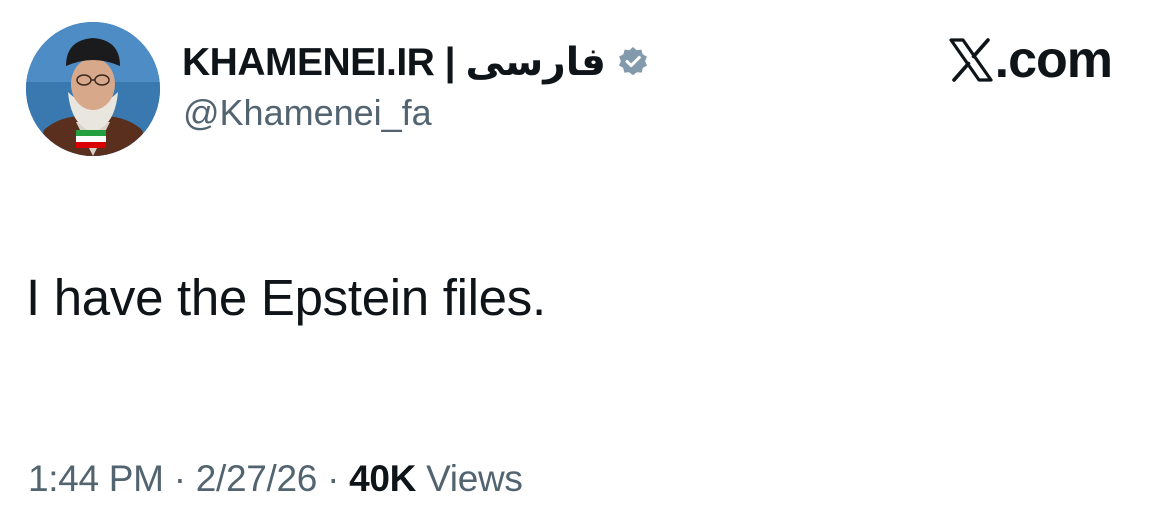  Describe the element at coordinates (1053, 60) in the screenshot. I see `brand-text: .com` at that location.